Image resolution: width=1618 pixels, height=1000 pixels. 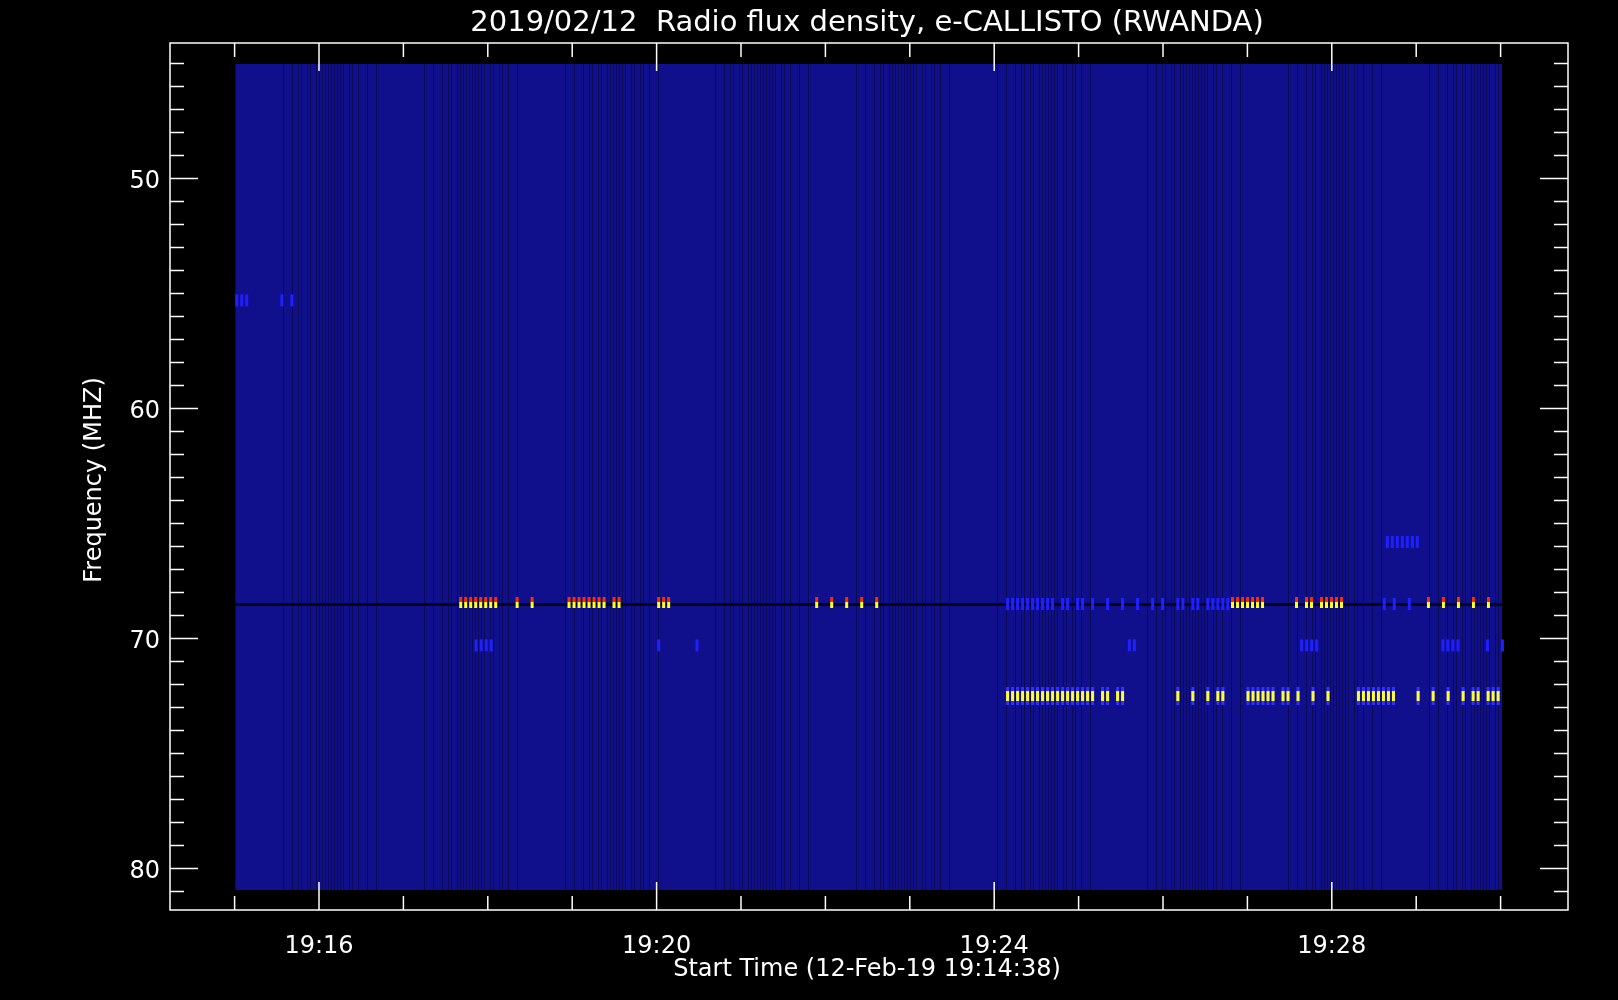 What do you see at coordinates (144, 409) in the screenshot?
I see `tick-label: 60` at bounding box center [144, 409].